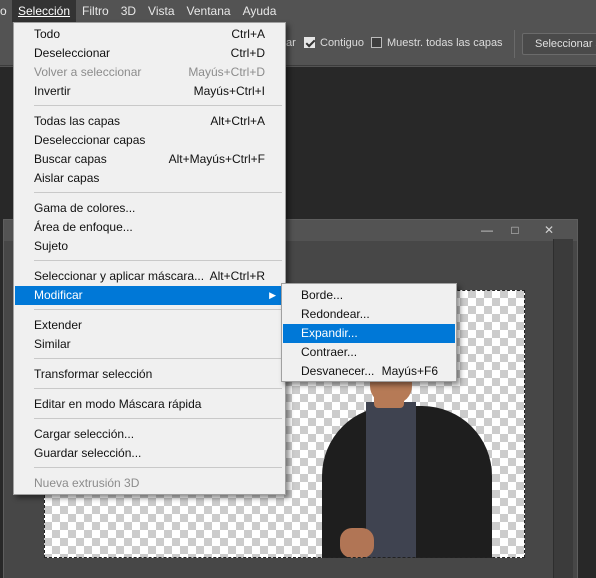 Image resolution: width=596 pixels, height=578 pixels. What do you see at coordinates (216, 159) in the screenshot?
I see `menu-item-shortcut: Alt+Mayús+Ctrl+F` at bounding box center [216, 159].